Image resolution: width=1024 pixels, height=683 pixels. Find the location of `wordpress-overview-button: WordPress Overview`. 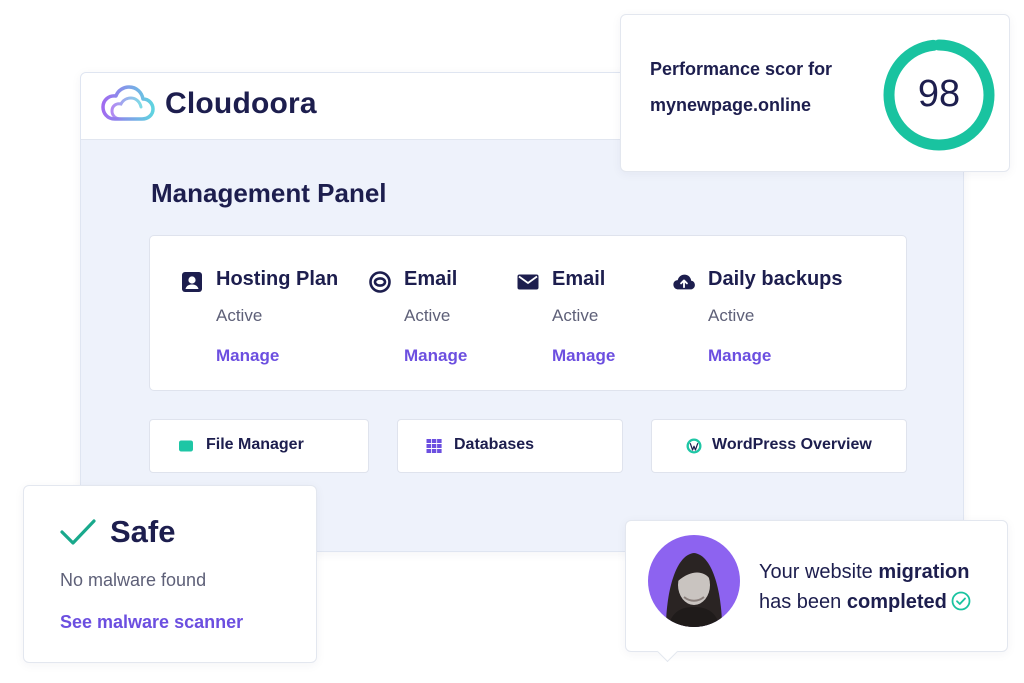

wordpress-overview-button: WordPress Overview is located at coordinates (779, 446).